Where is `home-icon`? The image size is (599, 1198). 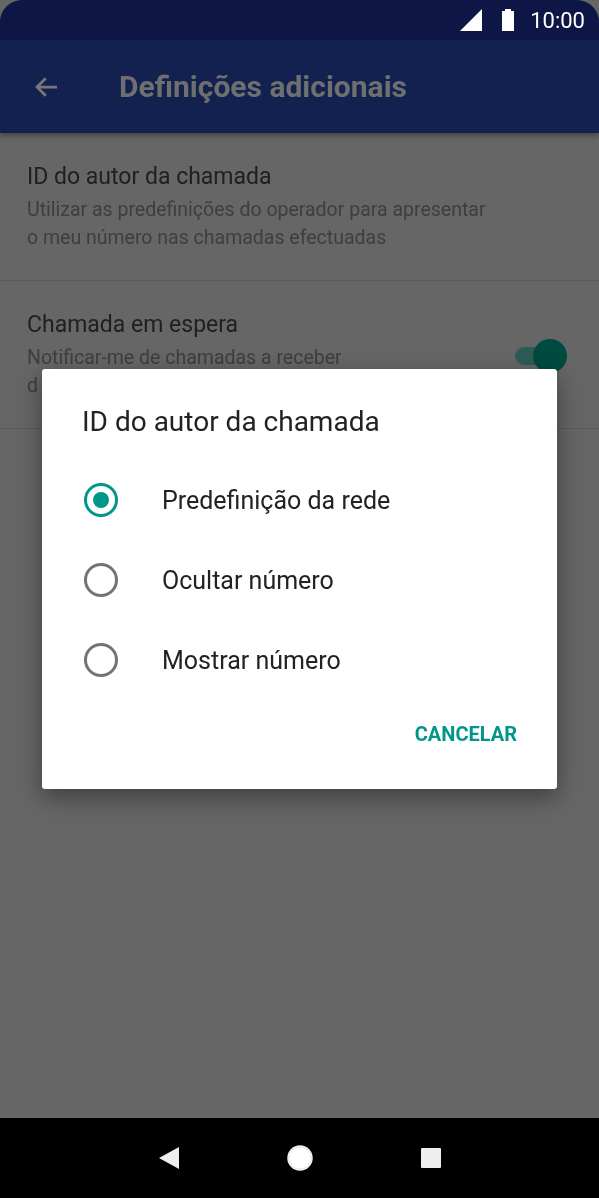 home-icon is located at coordinates (299, 1158).